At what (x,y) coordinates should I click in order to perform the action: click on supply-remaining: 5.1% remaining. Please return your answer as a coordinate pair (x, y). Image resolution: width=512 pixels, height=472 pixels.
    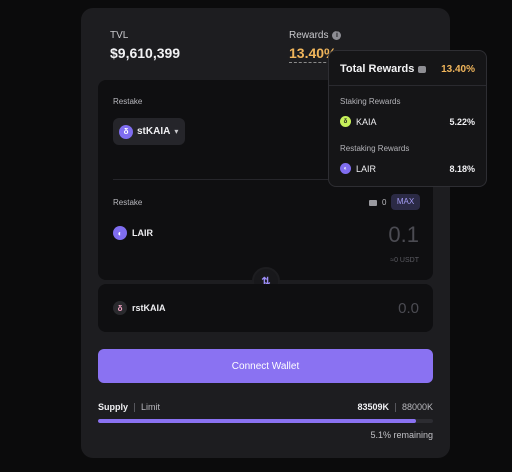
    Looking at the image, I should click on (401, 435).